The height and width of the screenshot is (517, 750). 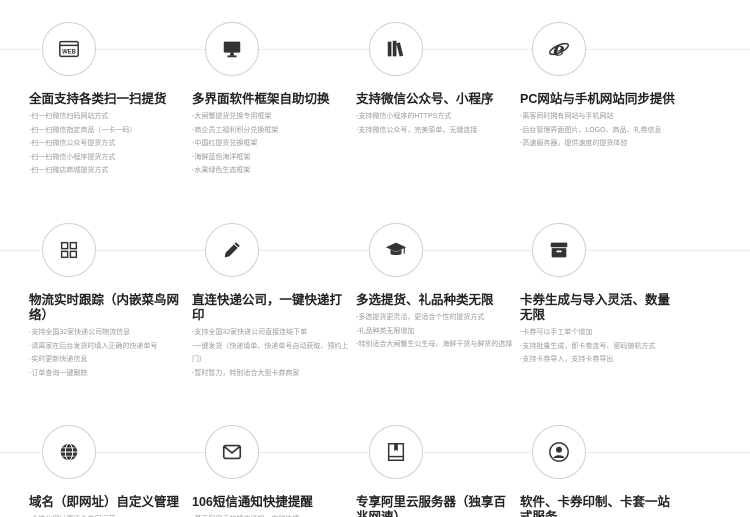 I want to click on feature-list: -基于阿里云的短信通知，实时快捷, so click(x=273, y=515).